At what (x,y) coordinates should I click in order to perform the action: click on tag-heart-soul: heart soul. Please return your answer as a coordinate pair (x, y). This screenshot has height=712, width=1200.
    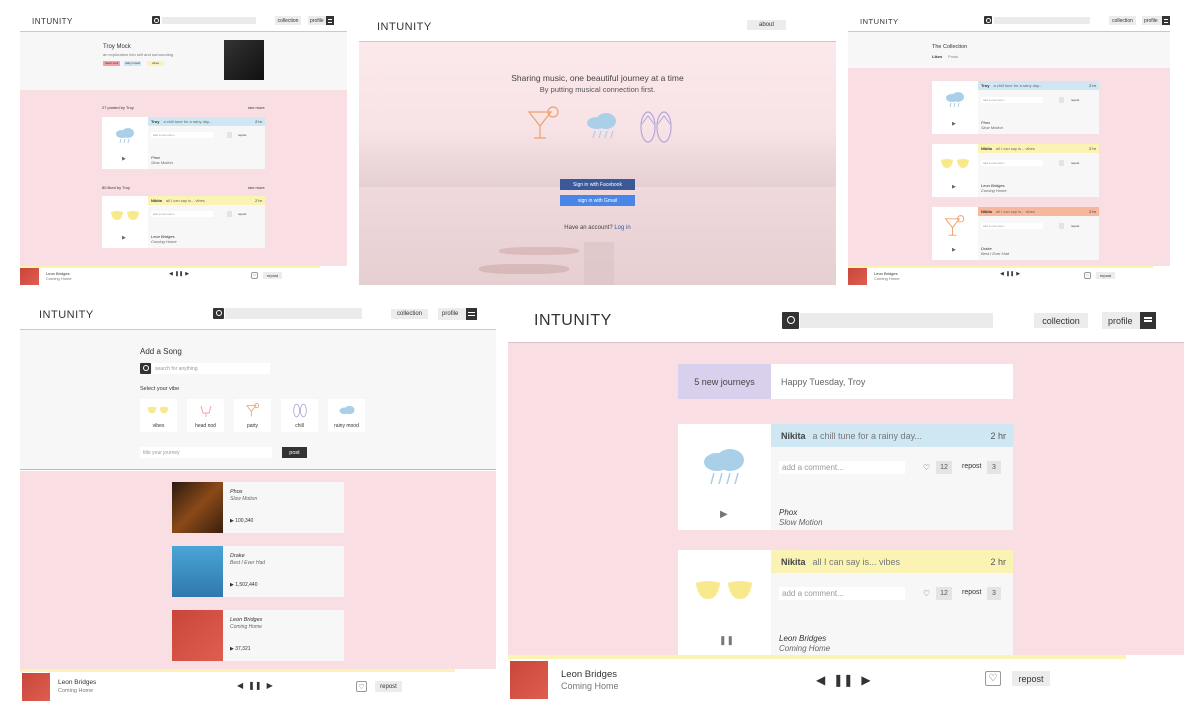
    Looking at the image, I should click on (111, 63).